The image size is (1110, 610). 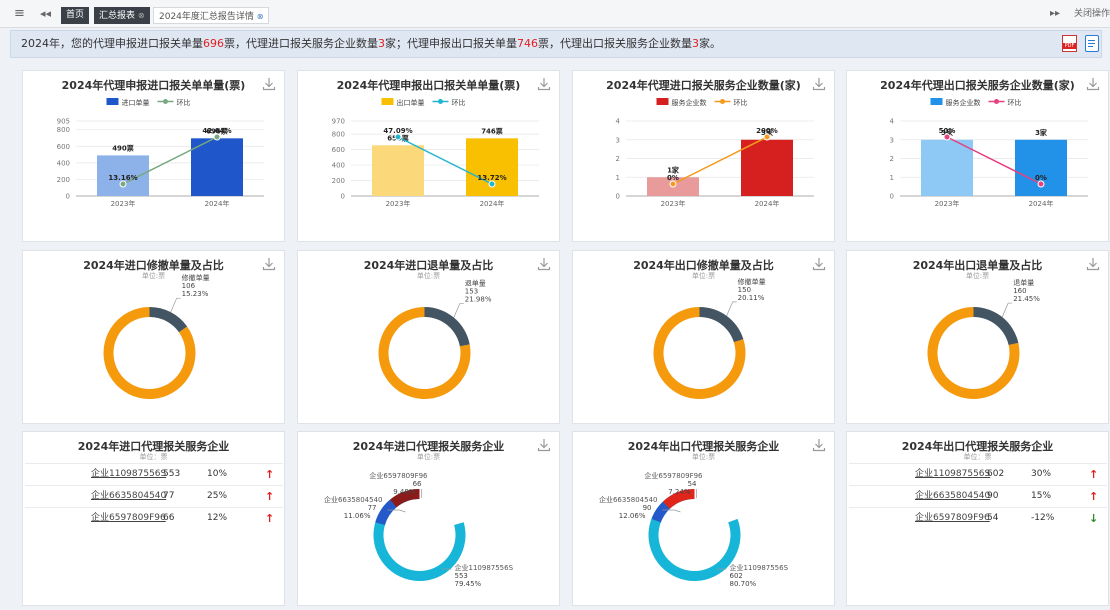 I want to click on menu-icon: ≡, so click(x=19, y=14).